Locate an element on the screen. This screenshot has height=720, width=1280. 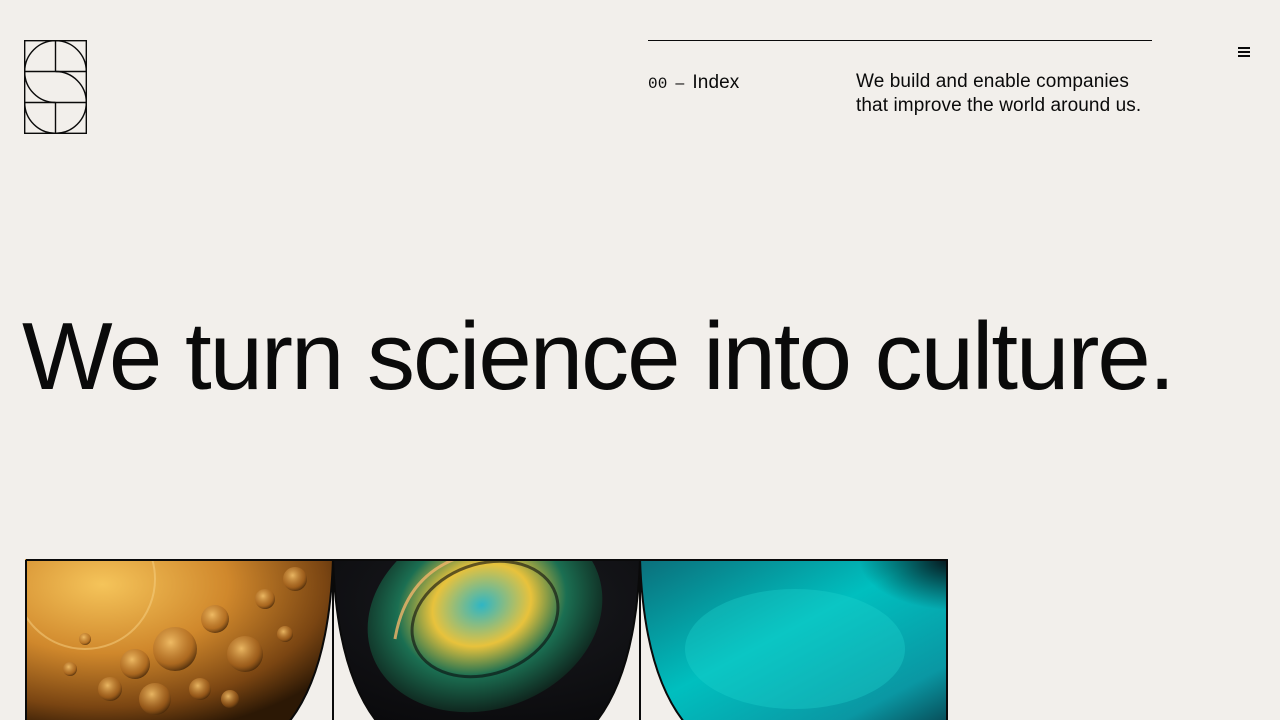
hamburger-menu-icon is located at coordinates (1244, 52).